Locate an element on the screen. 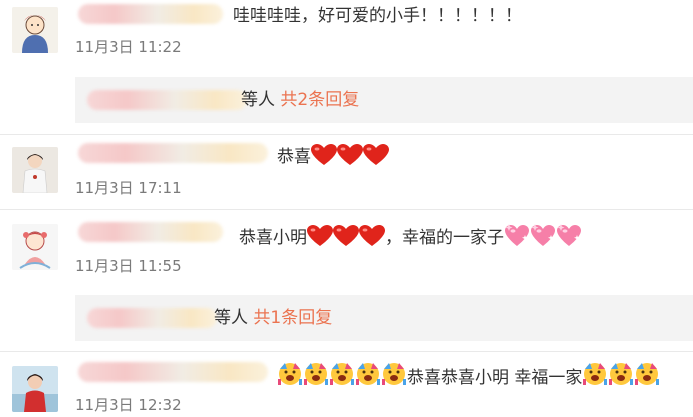  comment-text: 恭喜 is located at coordinates (333, 156).